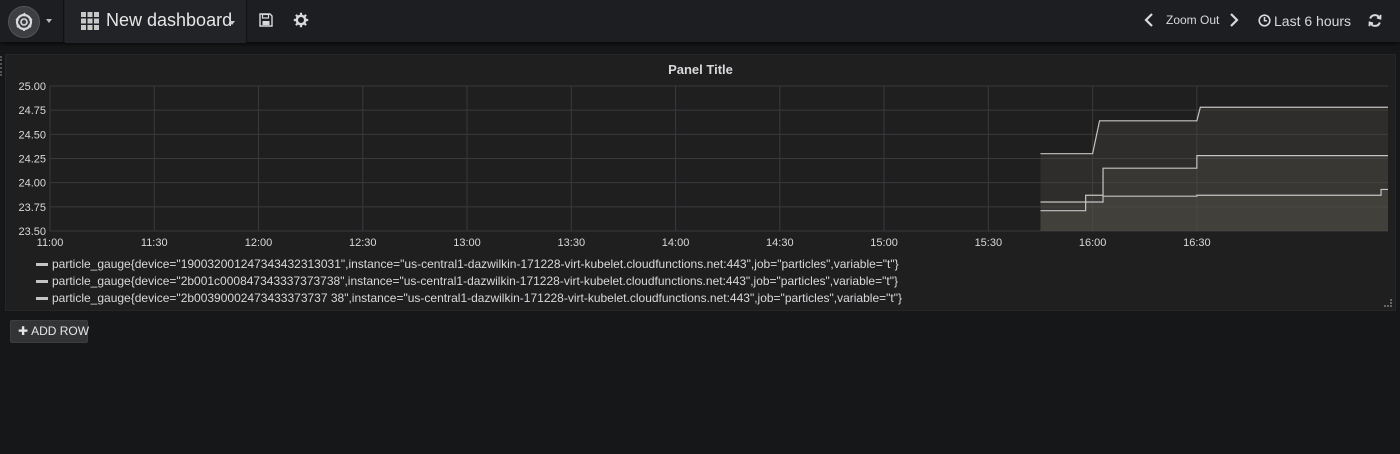 The height and width of the screenshot is (454, 1400). I want to click on chevron-left-icon, so click(1149, 20).